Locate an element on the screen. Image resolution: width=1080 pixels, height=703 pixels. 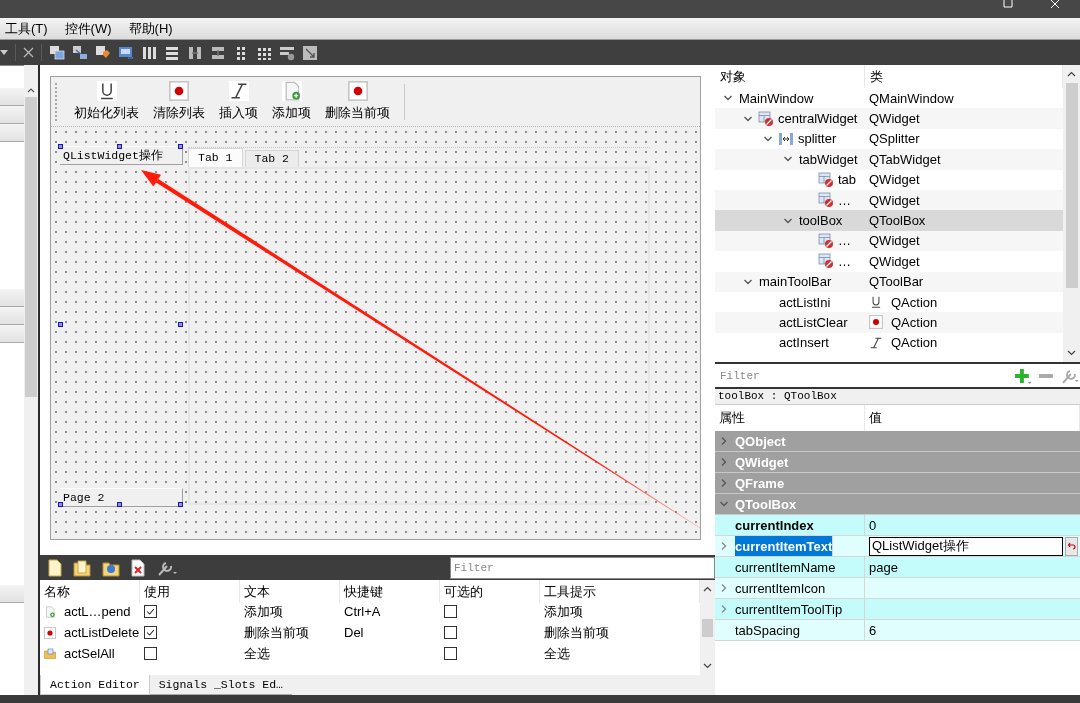
maximize-icon is located at coordinates (1008, 4).